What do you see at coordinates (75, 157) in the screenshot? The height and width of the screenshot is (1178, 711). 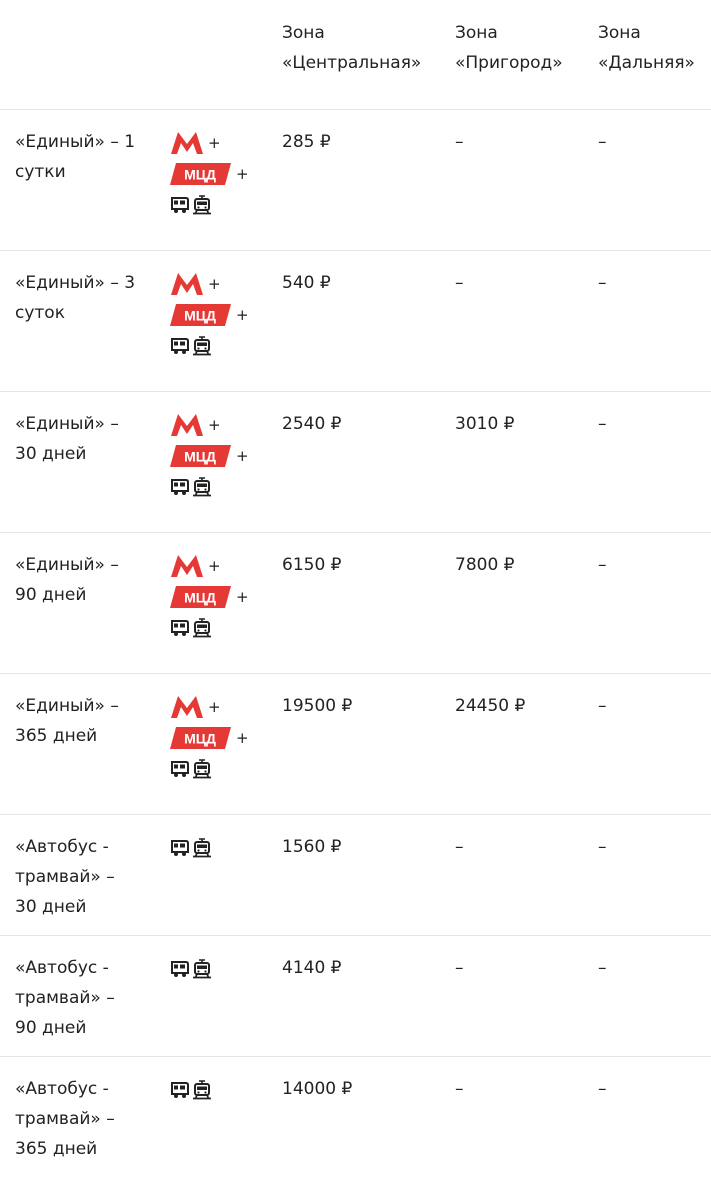 I see `ticket-name: «Единый» – 1 сутки` at bounding box center [75, 157].